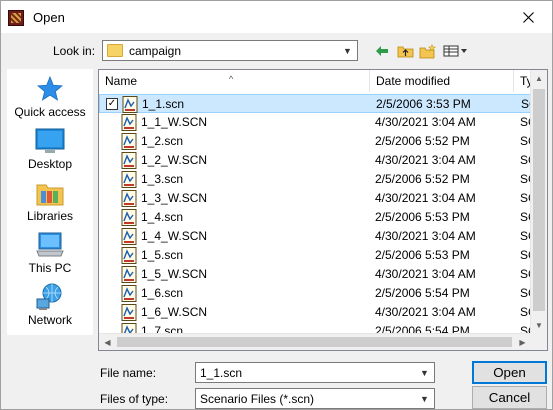 This screenshot has width=553, height=410. What do you see at coordinates (112, 104) in the screenshot?
I see `checkbox-icon: ✓` at bounding box center [112, 104].